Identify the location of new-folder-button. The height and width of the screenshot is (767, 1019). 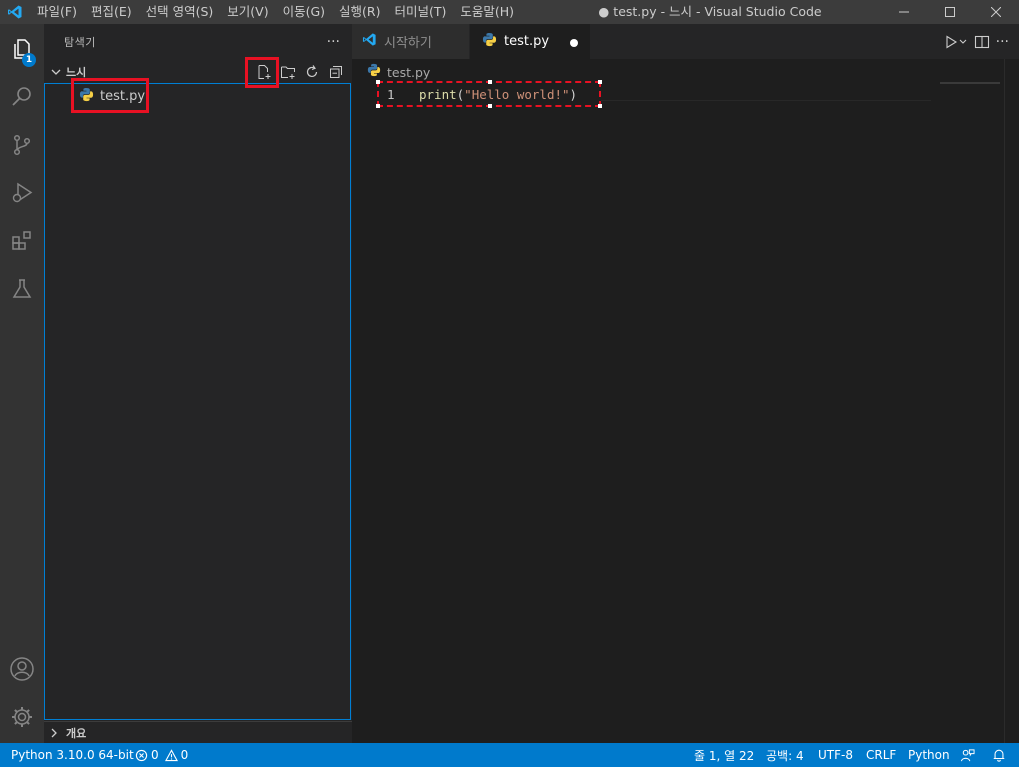
(288, 72).